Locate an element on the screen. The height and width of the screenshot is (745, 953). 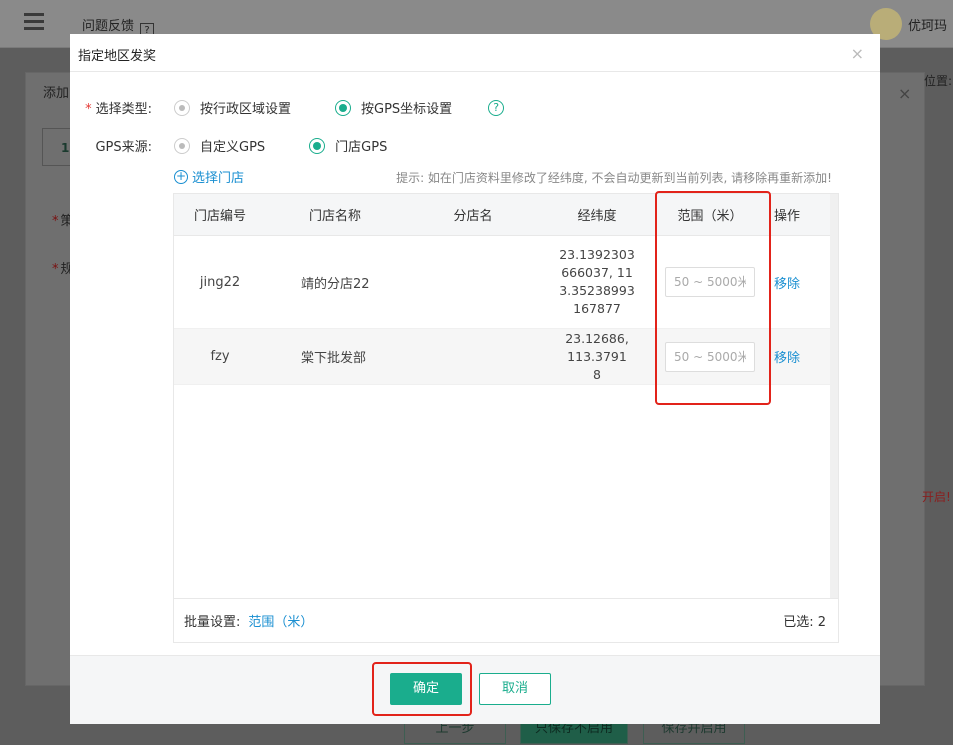
batch-settings-label: 批量设置: is located at coordinates (212, 622).